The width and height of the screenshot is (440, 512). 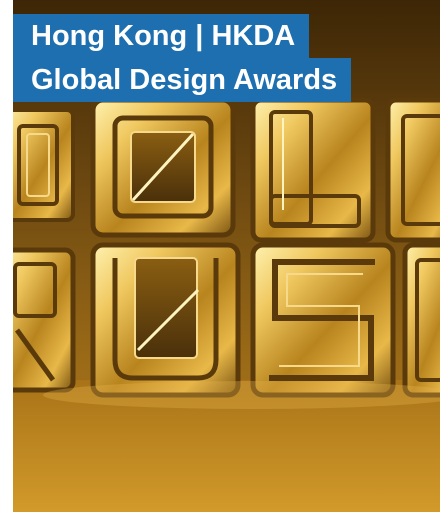 What do you see at coordinates (163, 167) in the screenshot?
I see `letter-o-top` at bounding box center [163, 167].